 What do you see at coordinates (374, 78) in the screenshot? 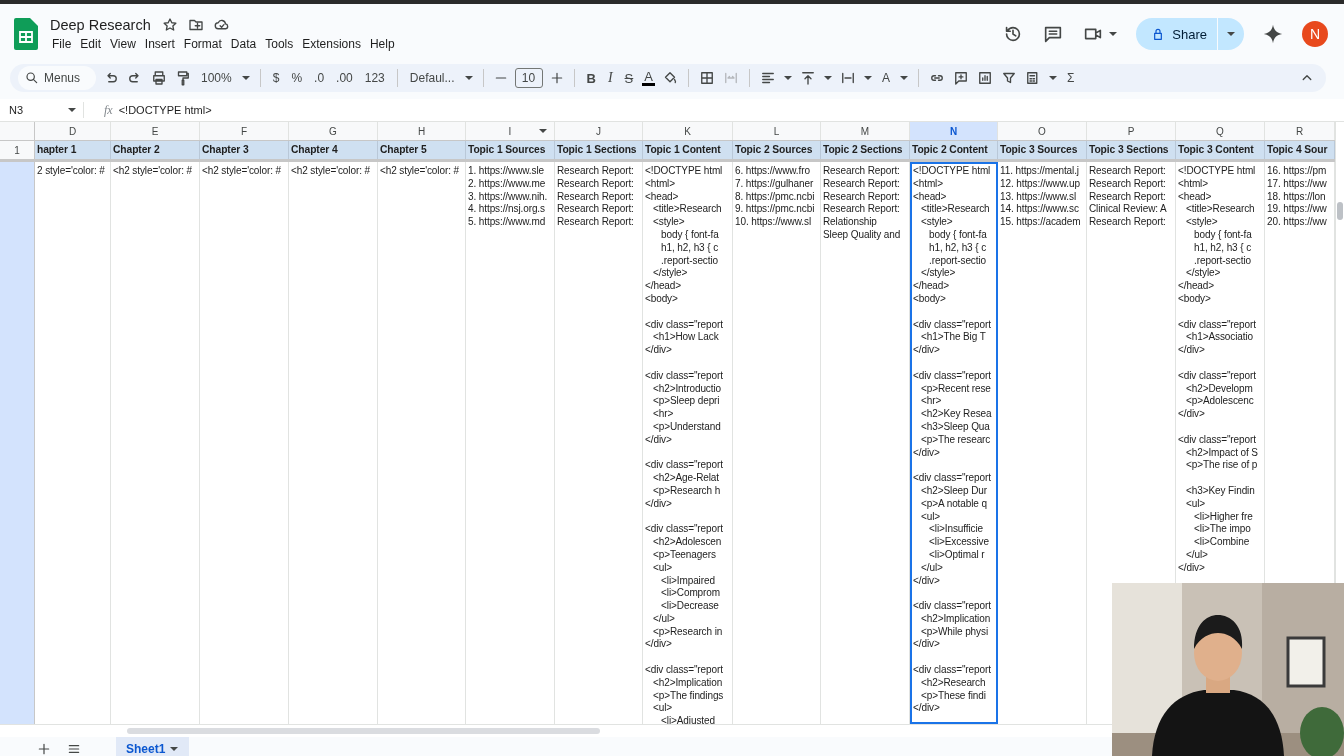
I see `number-format-button: 123` at bounding box center [374, 78].